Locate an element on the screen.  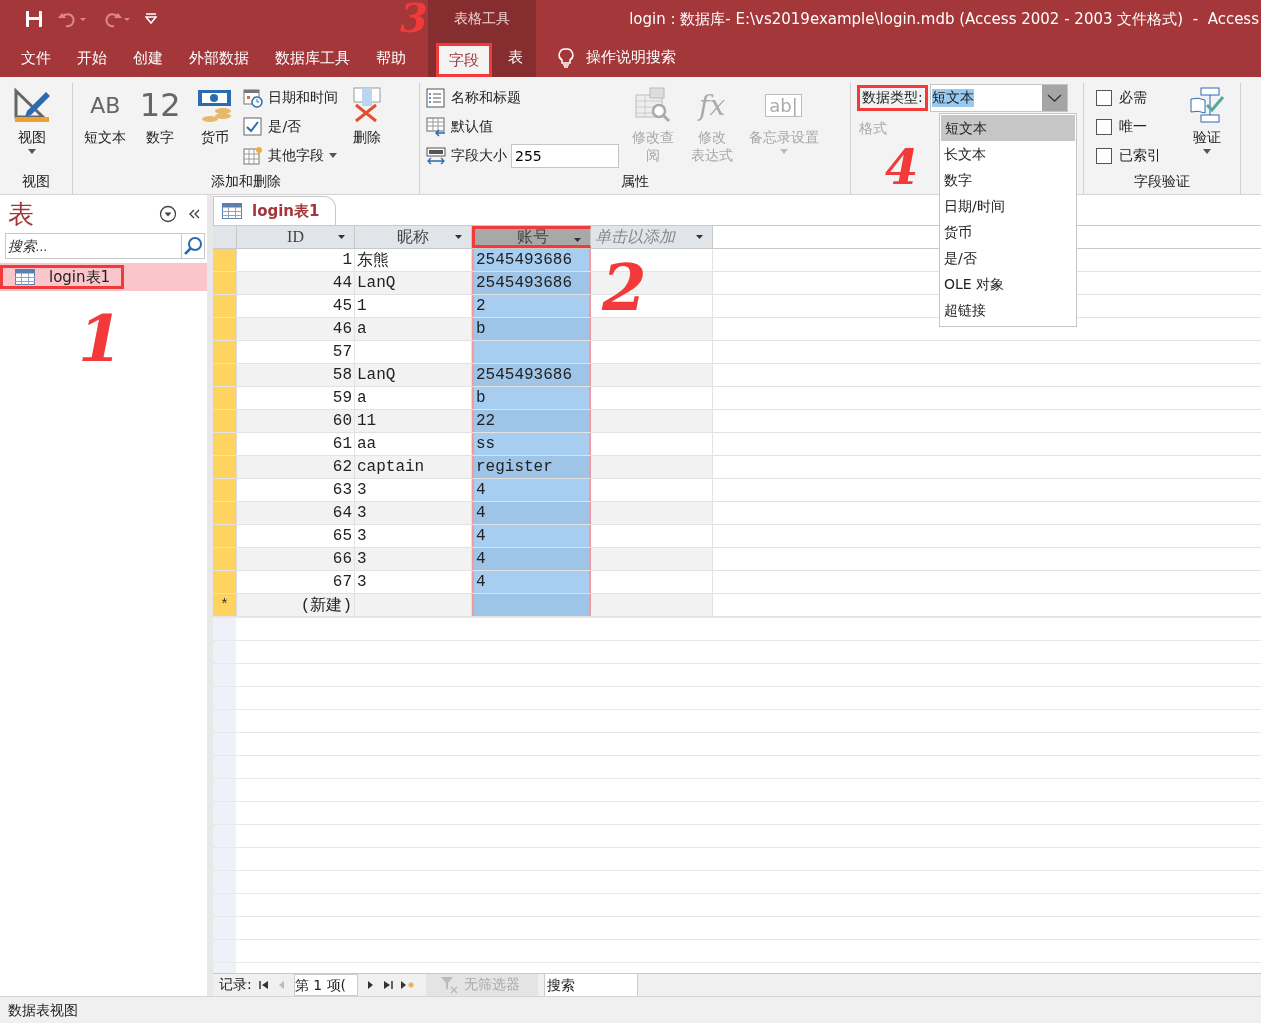
column-header: 昵称 is located at coordinates (413, 237).